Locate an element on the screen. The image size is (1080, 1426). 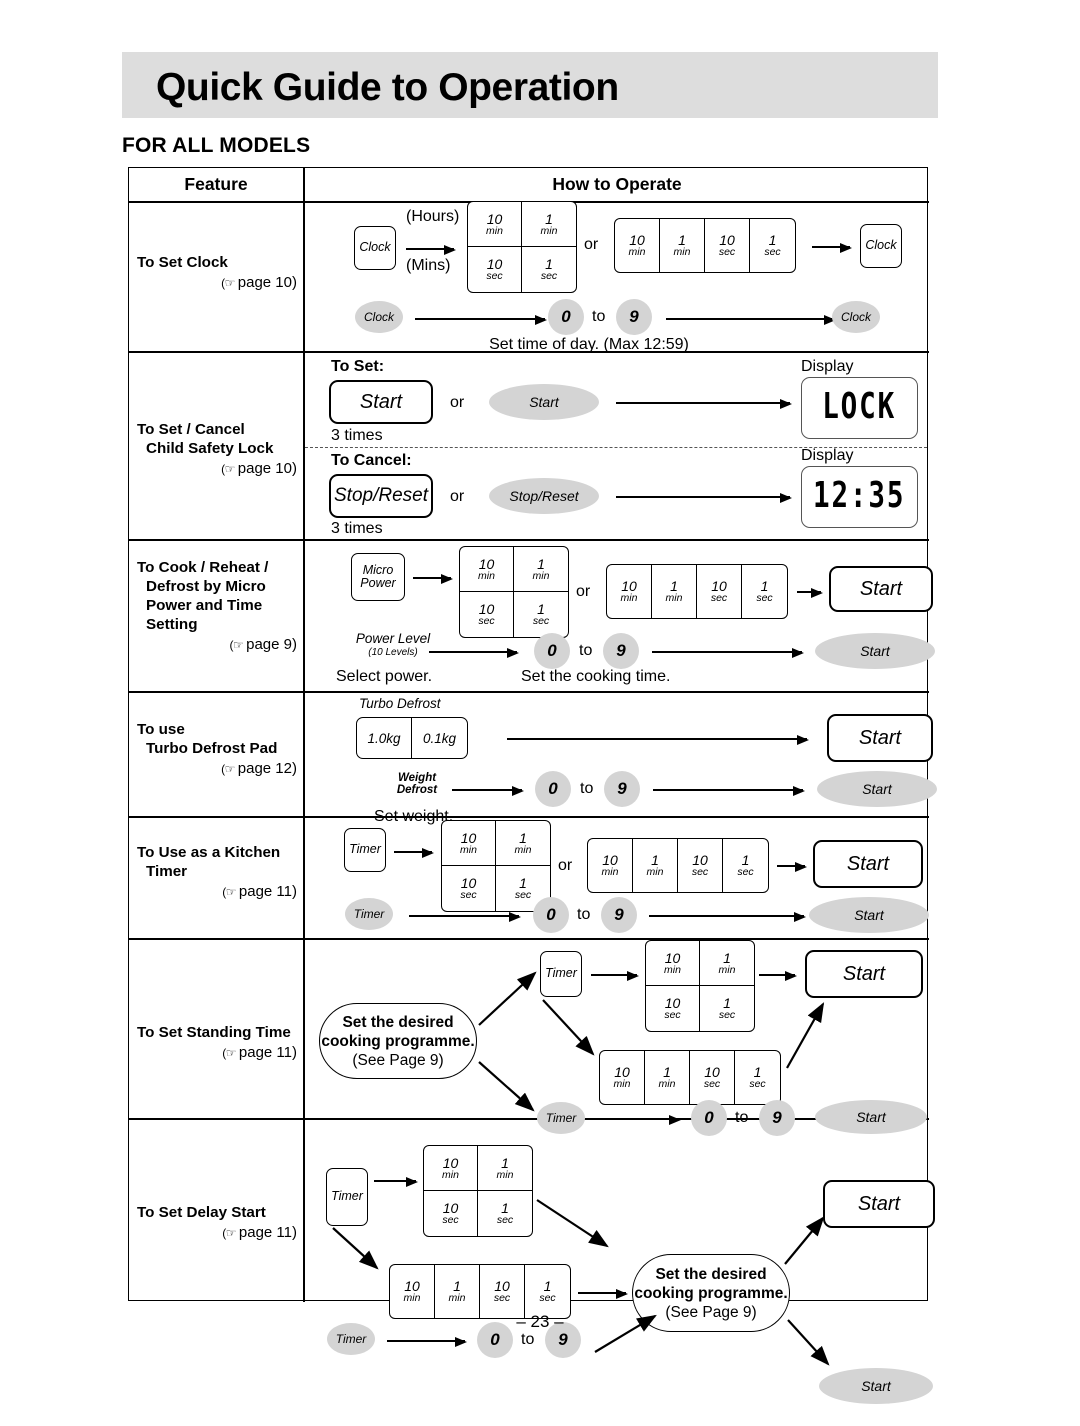
weight-0-1kg-key: 0.1kg is located at coordinates (439, 738).